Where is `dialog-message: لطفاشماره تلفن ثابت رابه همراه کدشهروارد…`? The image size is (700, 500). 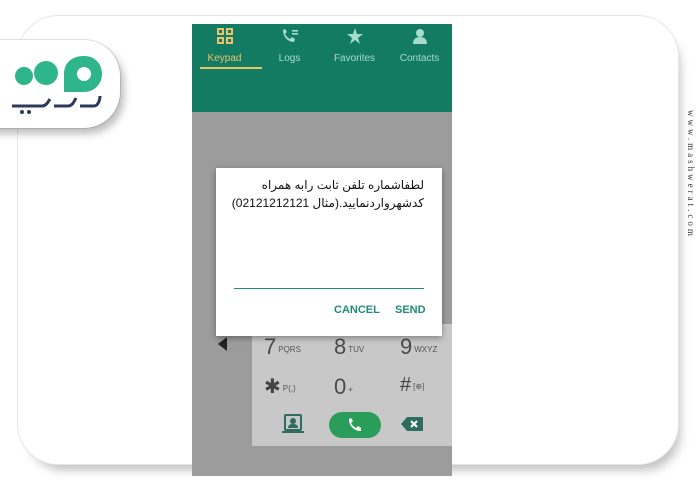
dialog-message: لطفاشماره تلفن ثابت رابه همراه کدشهروارد… is located at coordinates (326, 194).